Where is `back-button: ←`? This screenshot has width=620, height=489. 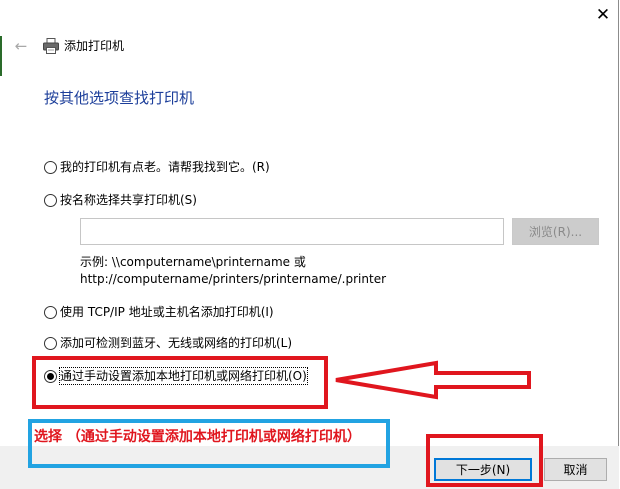 back-button: ← is located at coordinates (21, 46).